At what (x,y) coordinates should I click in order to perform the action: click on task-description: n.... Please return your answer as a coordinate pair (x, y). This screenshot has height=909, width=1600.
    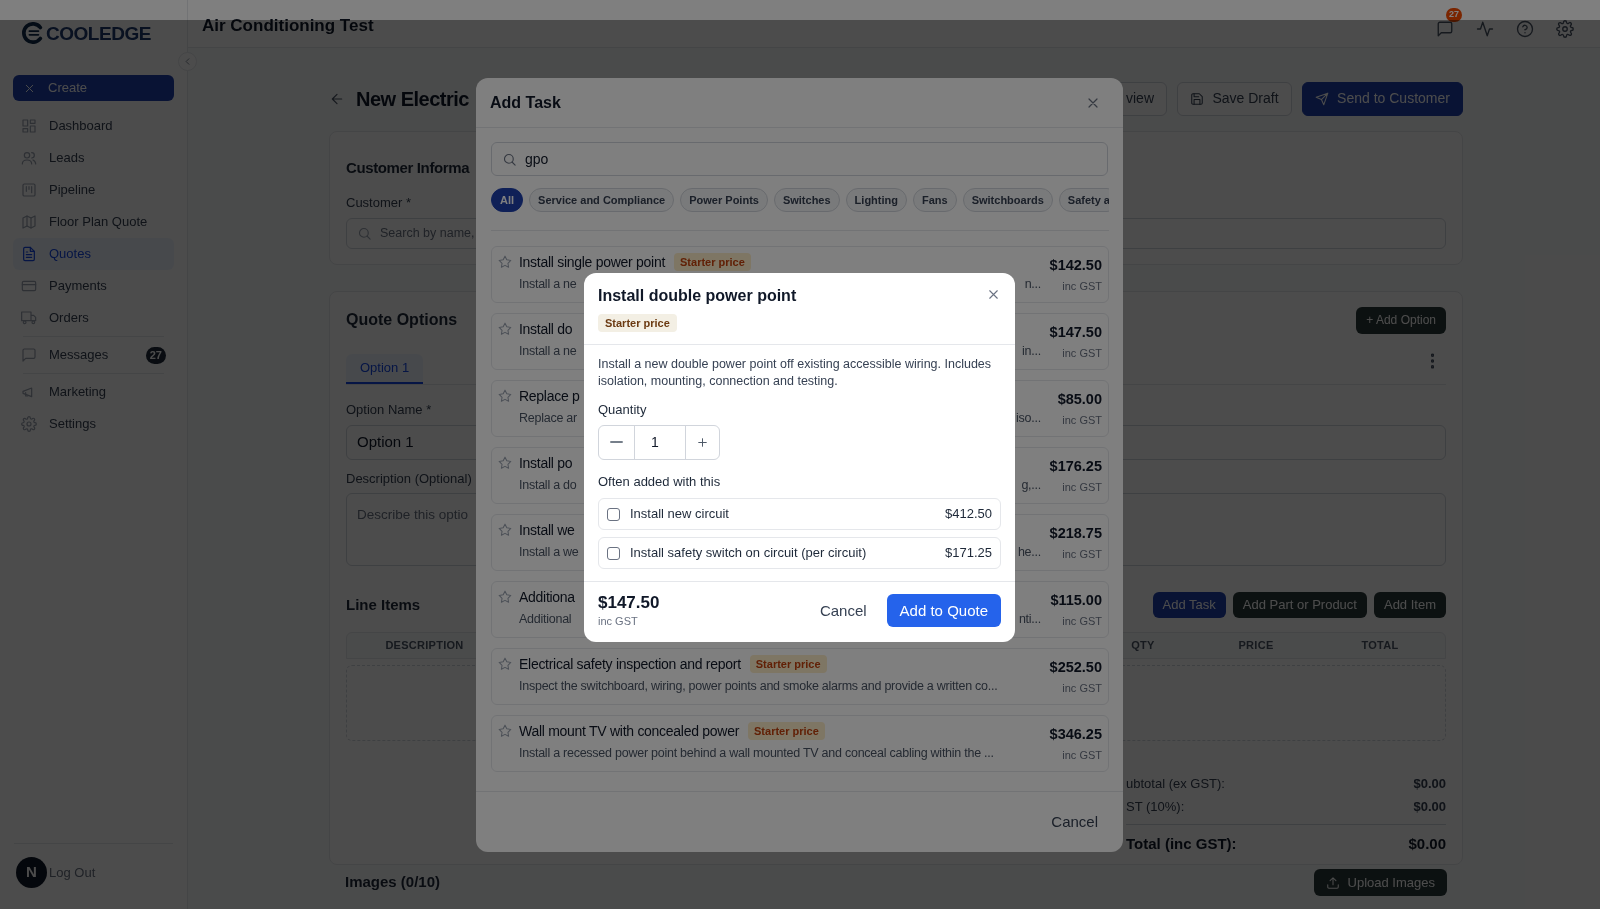
    Looking at the image, I should click on (1032, 284).